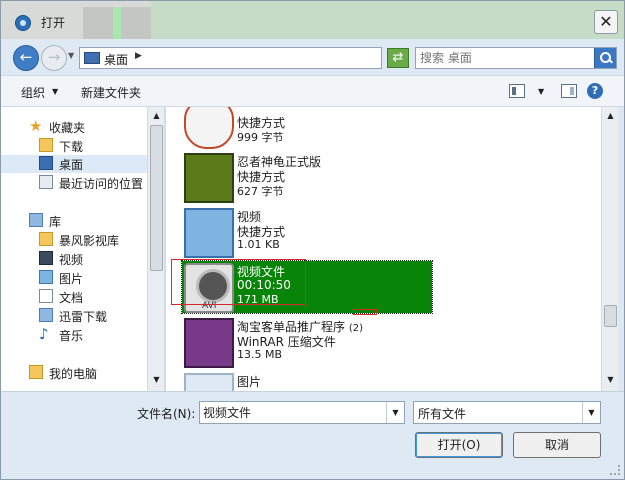 The height and width of the screenshot is (480, 625). What do you see at coordinates (36, 372) in the screenshot?
I see `computer-icon` at bounding box center [36, 372].